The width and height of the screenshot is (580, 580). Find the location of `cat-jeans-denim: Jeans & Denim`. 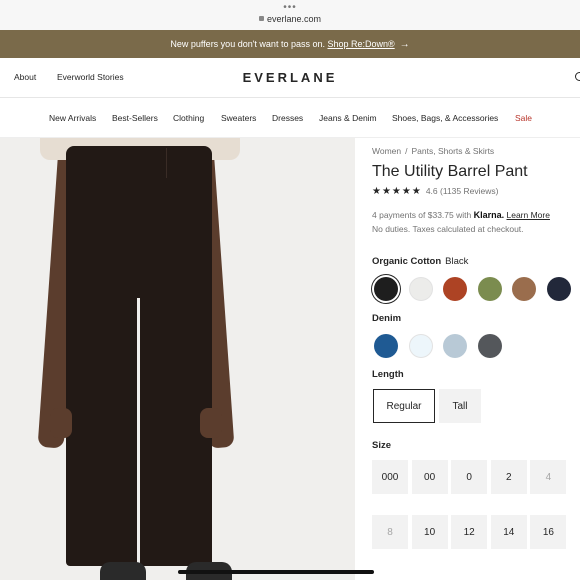

cat-jeans-denim: Jeans & Denim is located at coordinates (348, 118).